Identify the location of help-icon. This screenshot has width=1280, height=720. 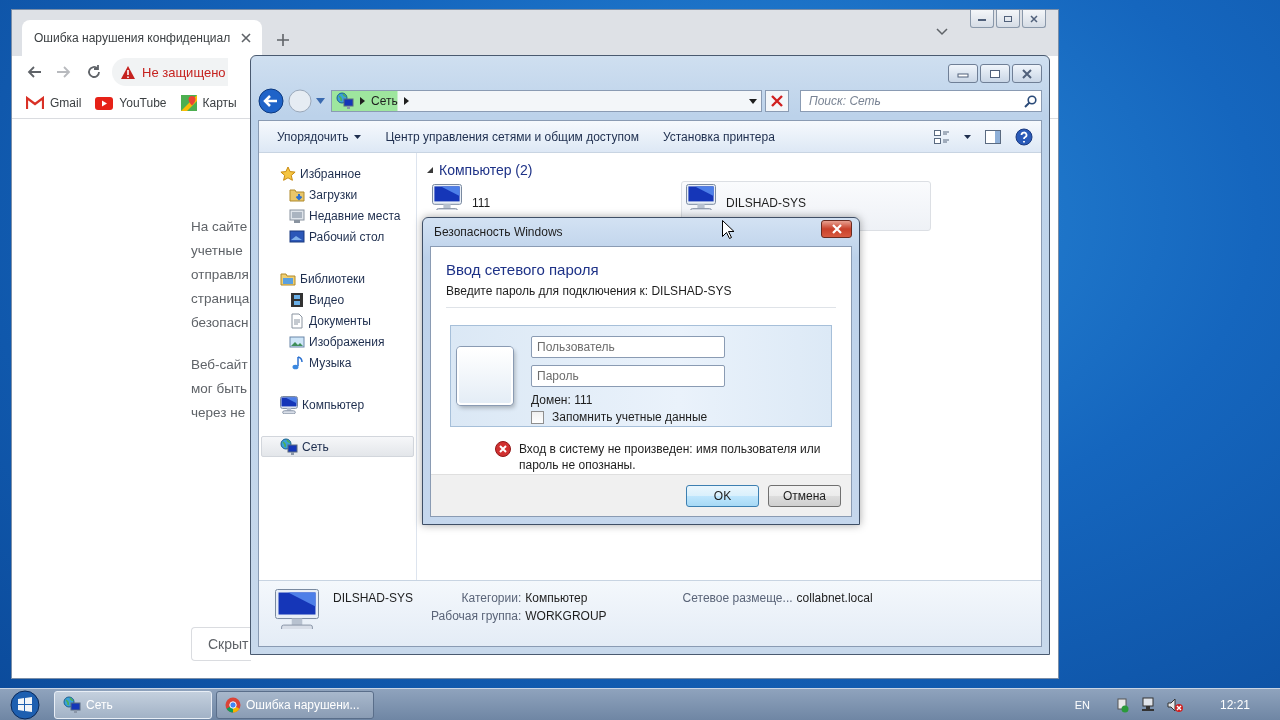
(1024, 136).